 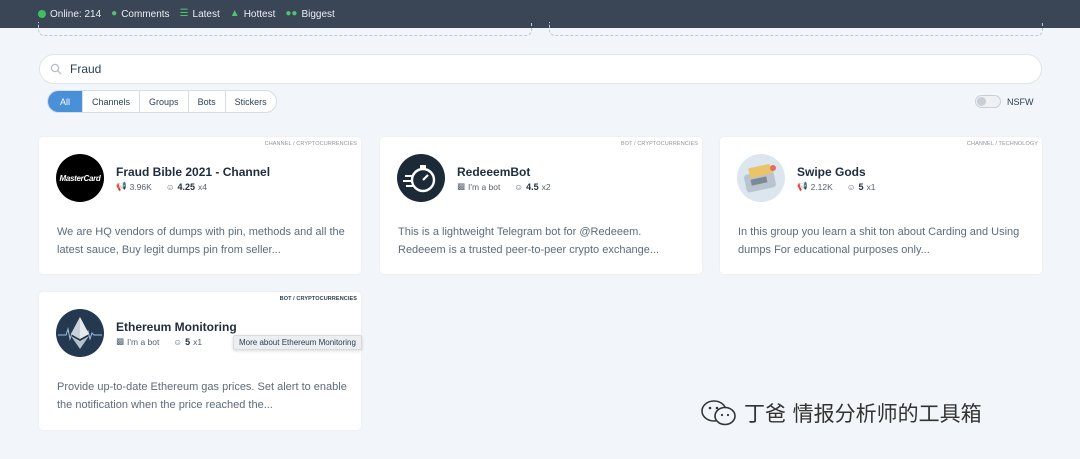 What do you see at coordinates (863, 414) in the screenshot?
I see `watermark-text: 丁爸 情报分析师的工具箱` at bounding box center [863, 414].